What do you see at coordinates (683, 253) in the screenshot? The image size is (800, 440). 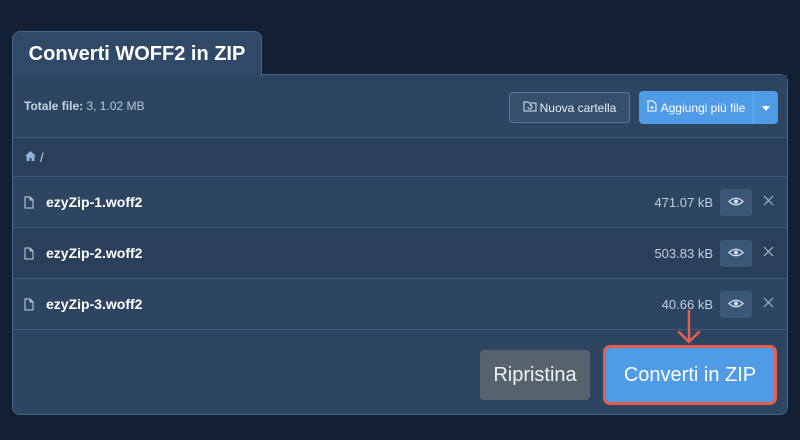 I see `file-size: 503.83 kB` at bounding box center [683, 253].